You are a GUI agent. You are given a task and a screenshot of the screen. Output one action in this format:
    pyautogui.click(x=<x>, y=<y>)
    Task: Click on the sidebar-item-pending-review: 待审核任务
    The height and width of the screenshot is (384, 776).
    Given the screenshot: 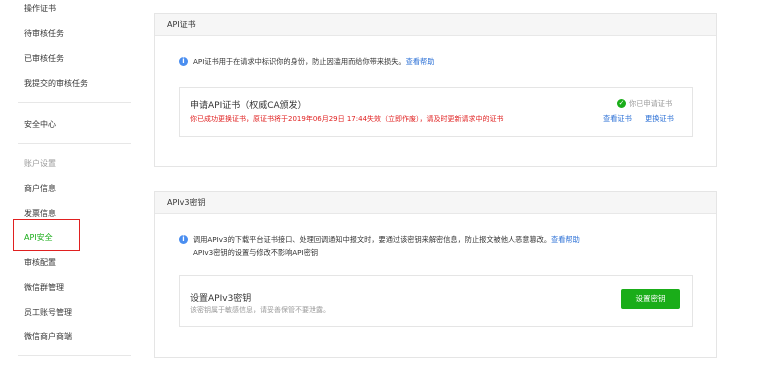 What is the action you would take?
    pyautogui.click(x=44, y=33)
    